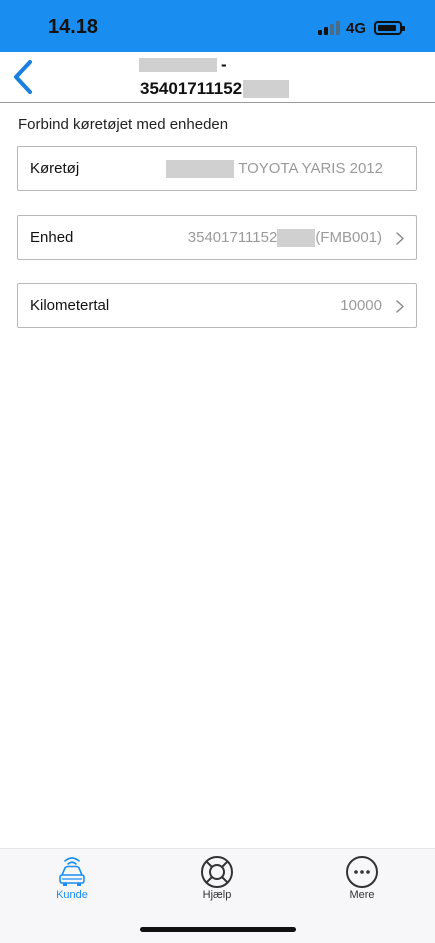 The width and height of the screenshot is (435, 943). I want to click on car-icon, so click(72, 871).